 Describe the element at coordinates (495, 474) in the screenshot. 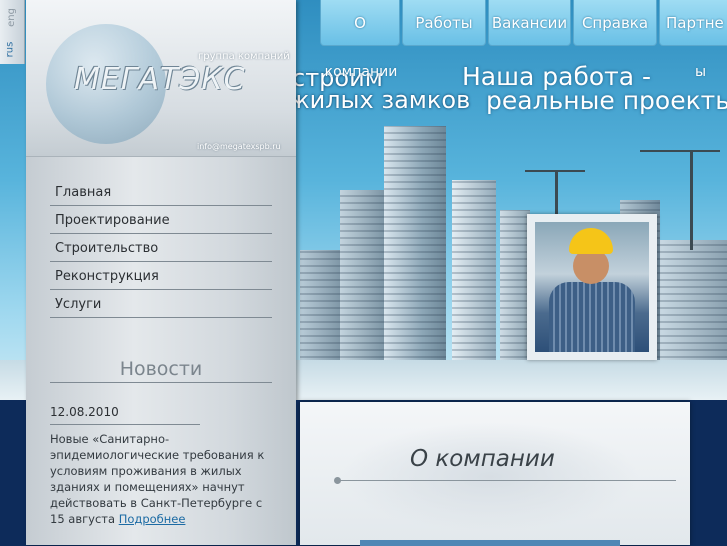

I see `main-content: О компании` at that location.